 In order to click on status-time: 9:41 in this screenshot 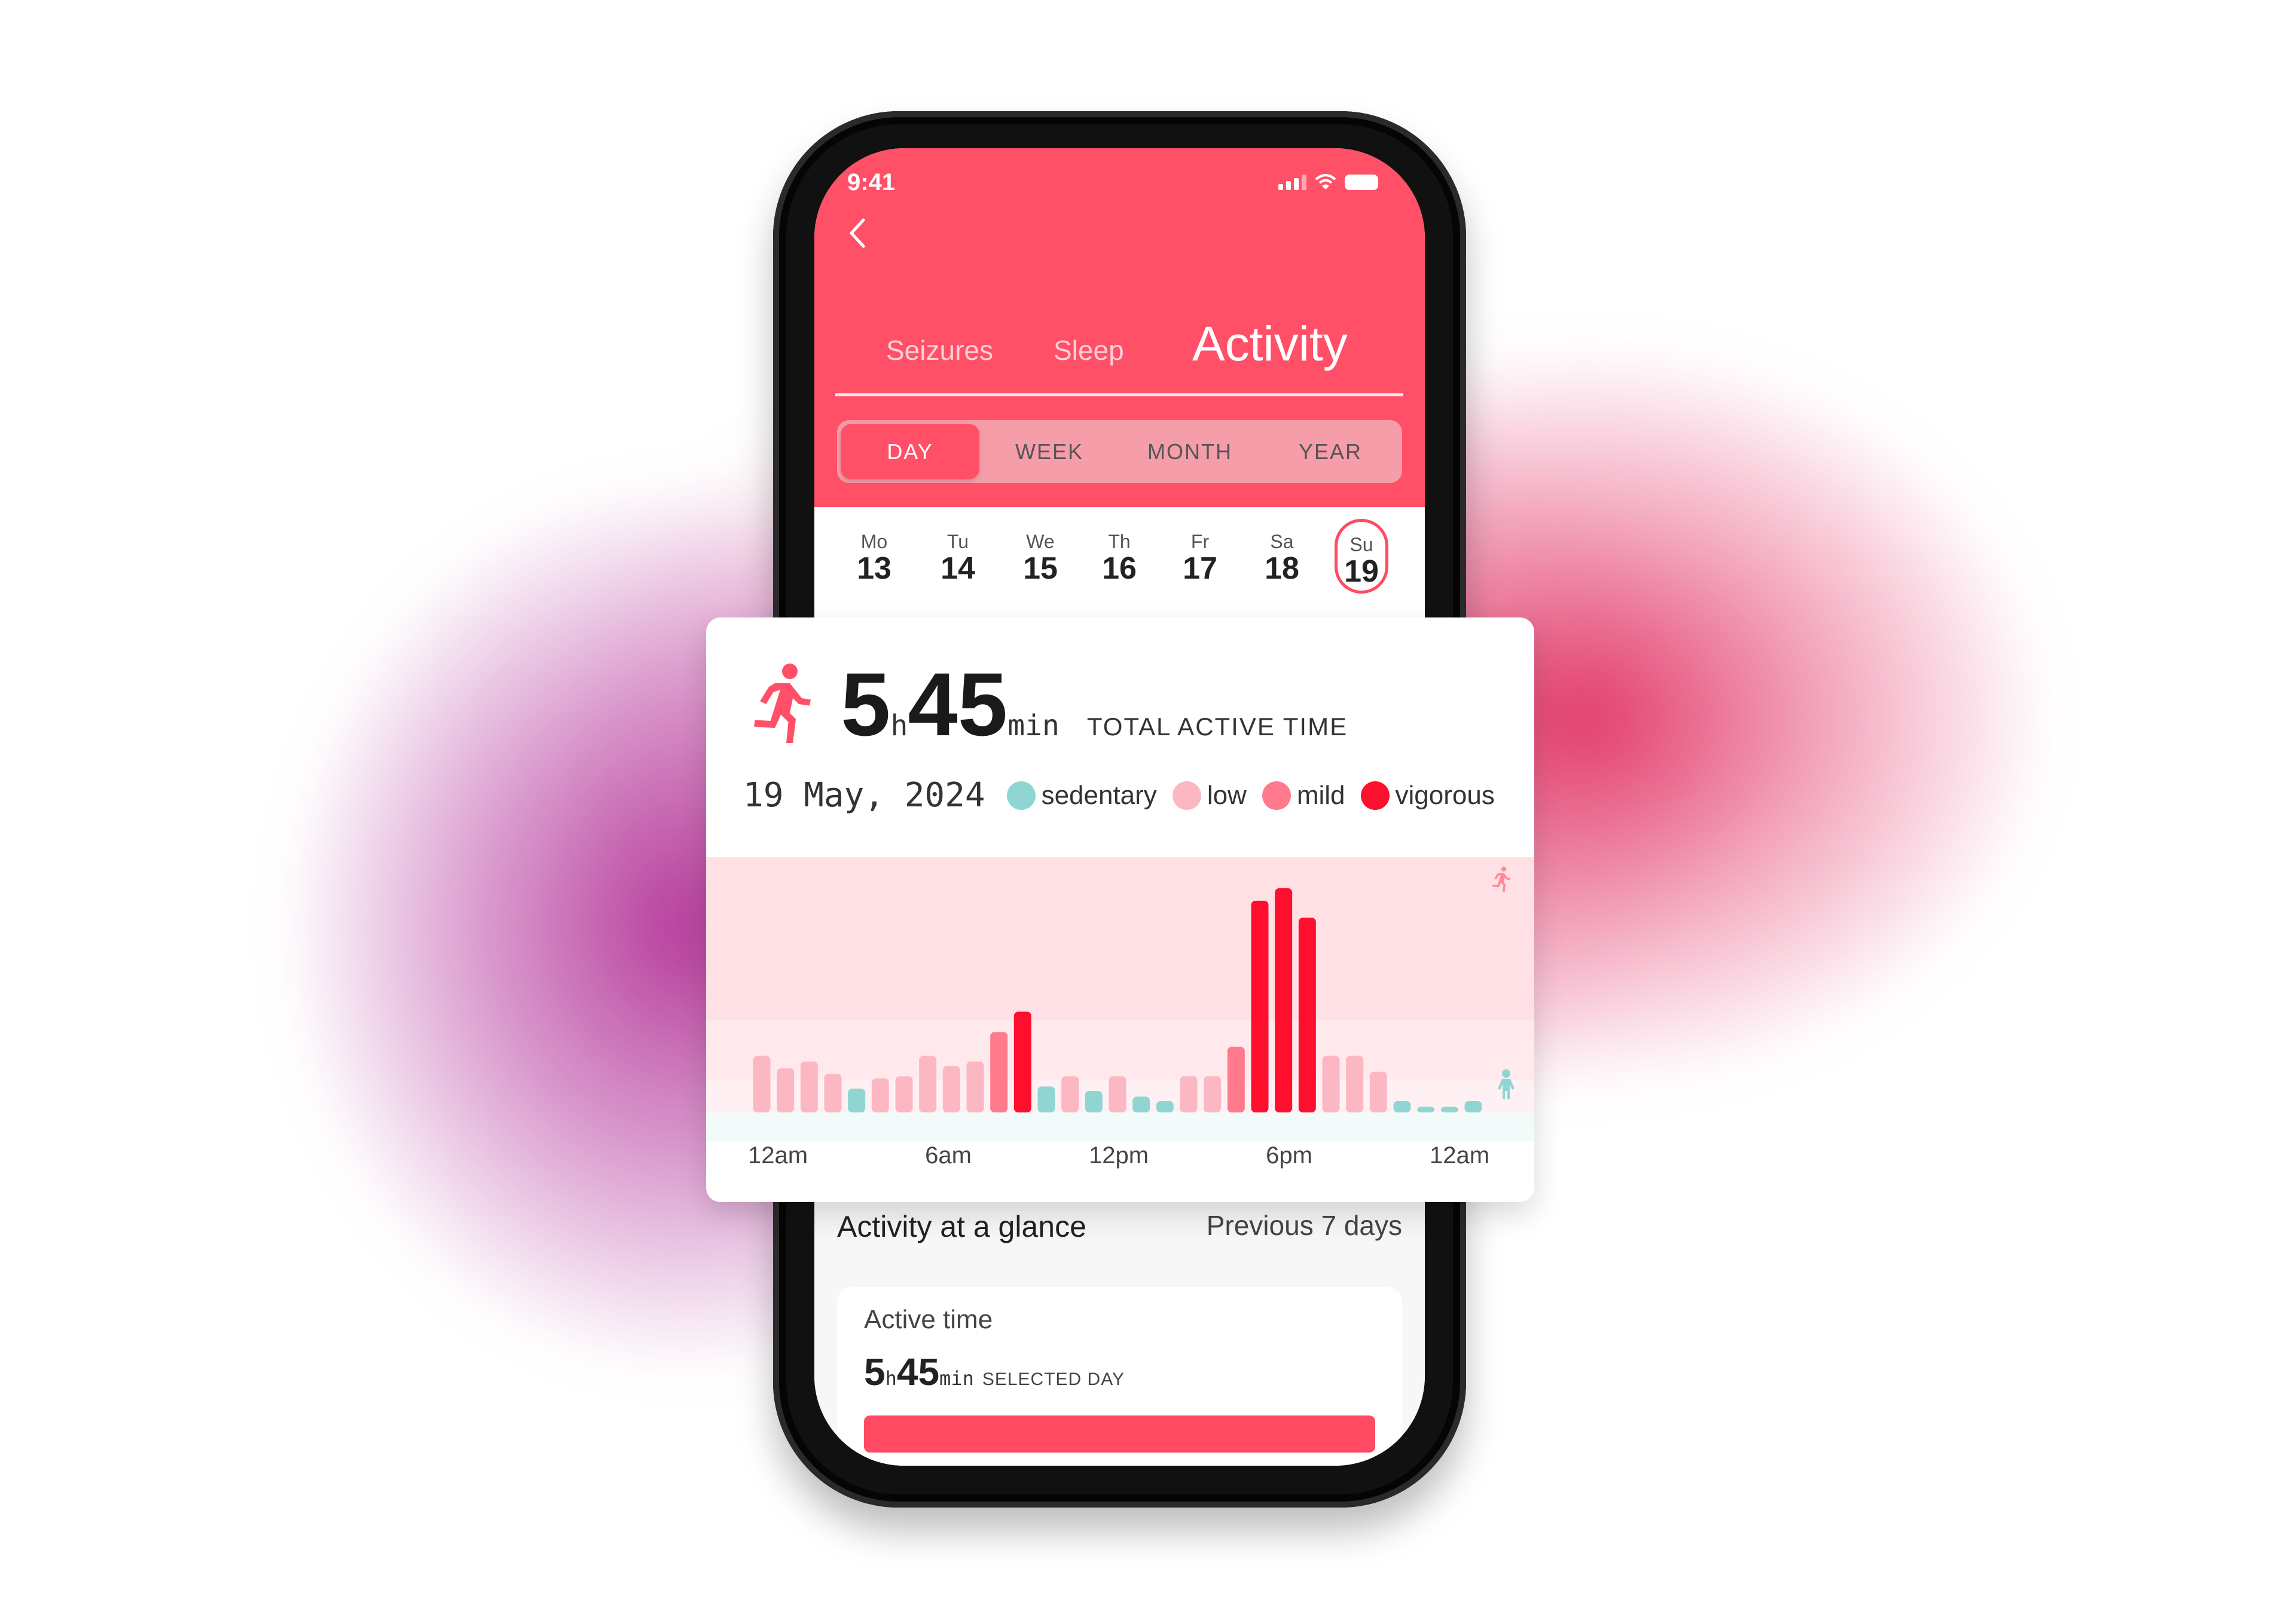, I will do `click(871, 182)`.